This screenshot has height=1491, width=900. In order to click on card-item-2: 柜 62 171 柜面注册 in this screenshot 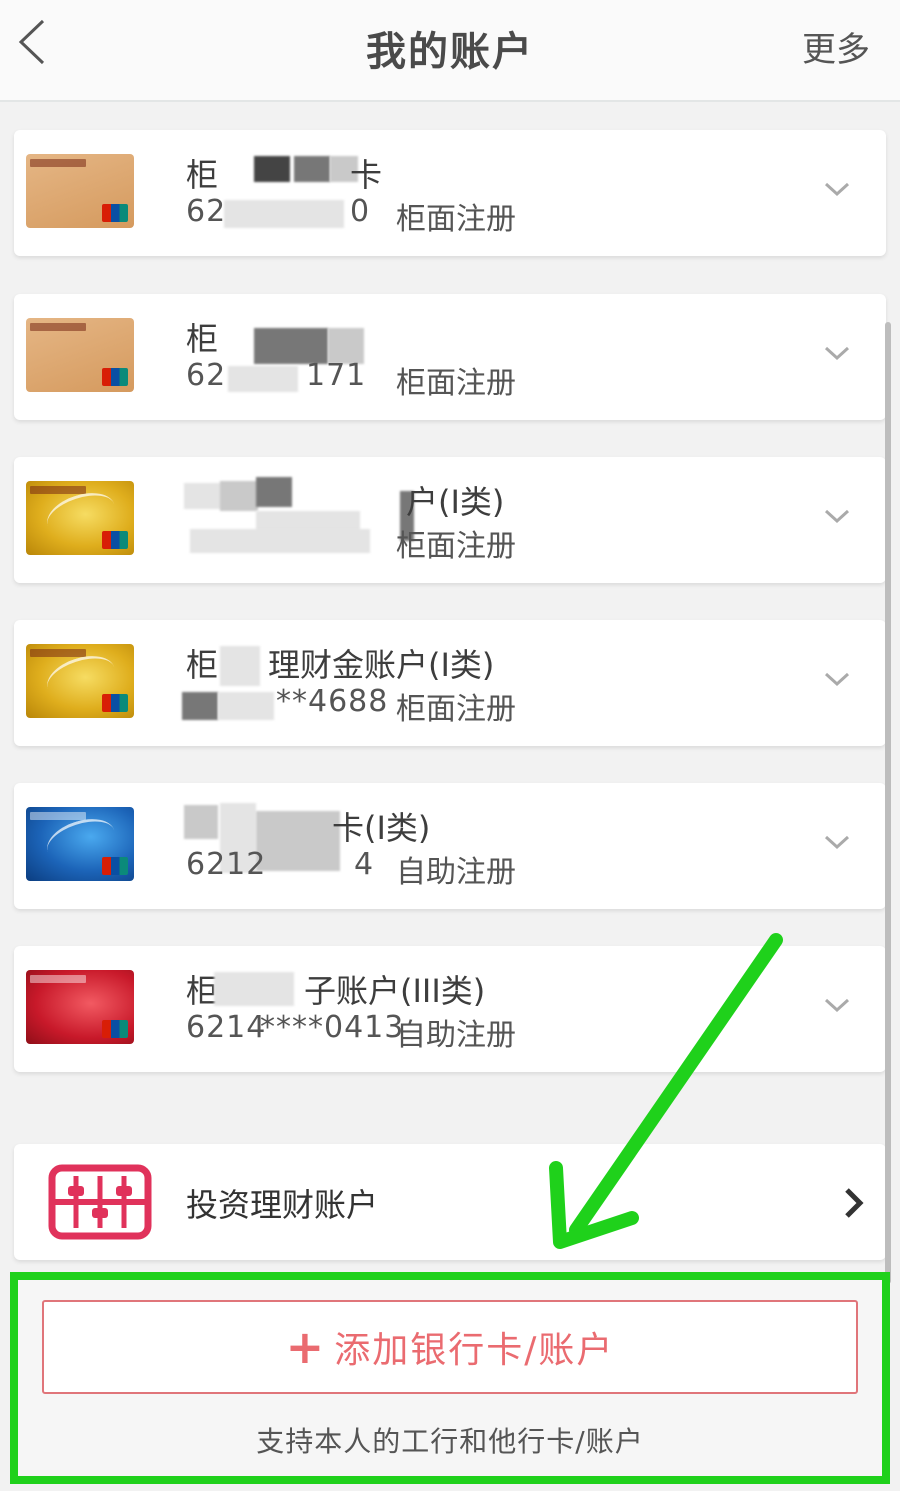, I will do `click(450, 357)`.